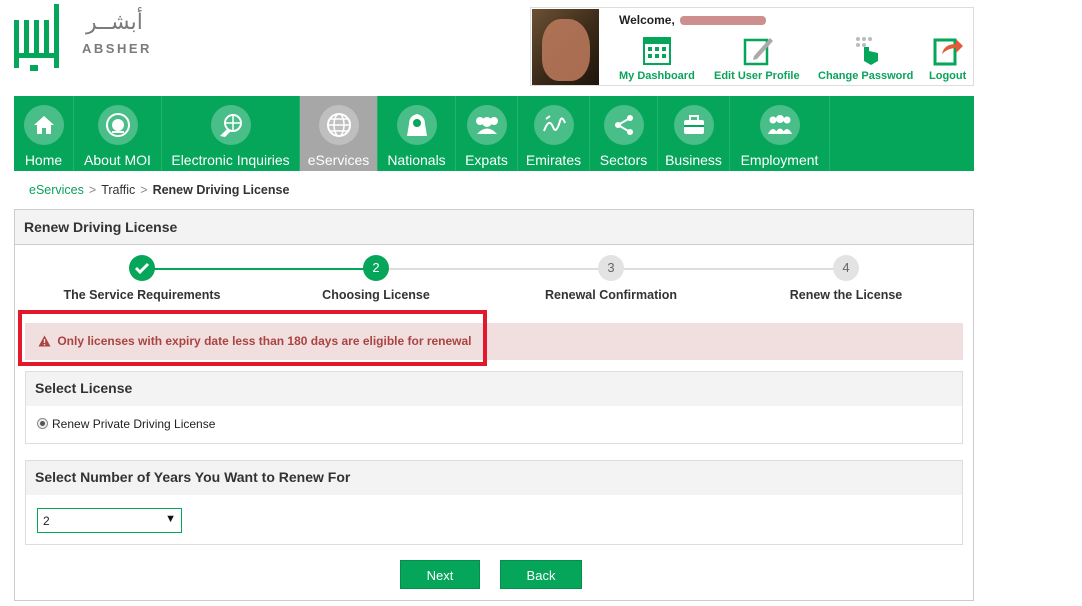 This screenshot has height=606, width=1082. I want to click on my-dashboard-link: My Dashboard, so click(657, 58).